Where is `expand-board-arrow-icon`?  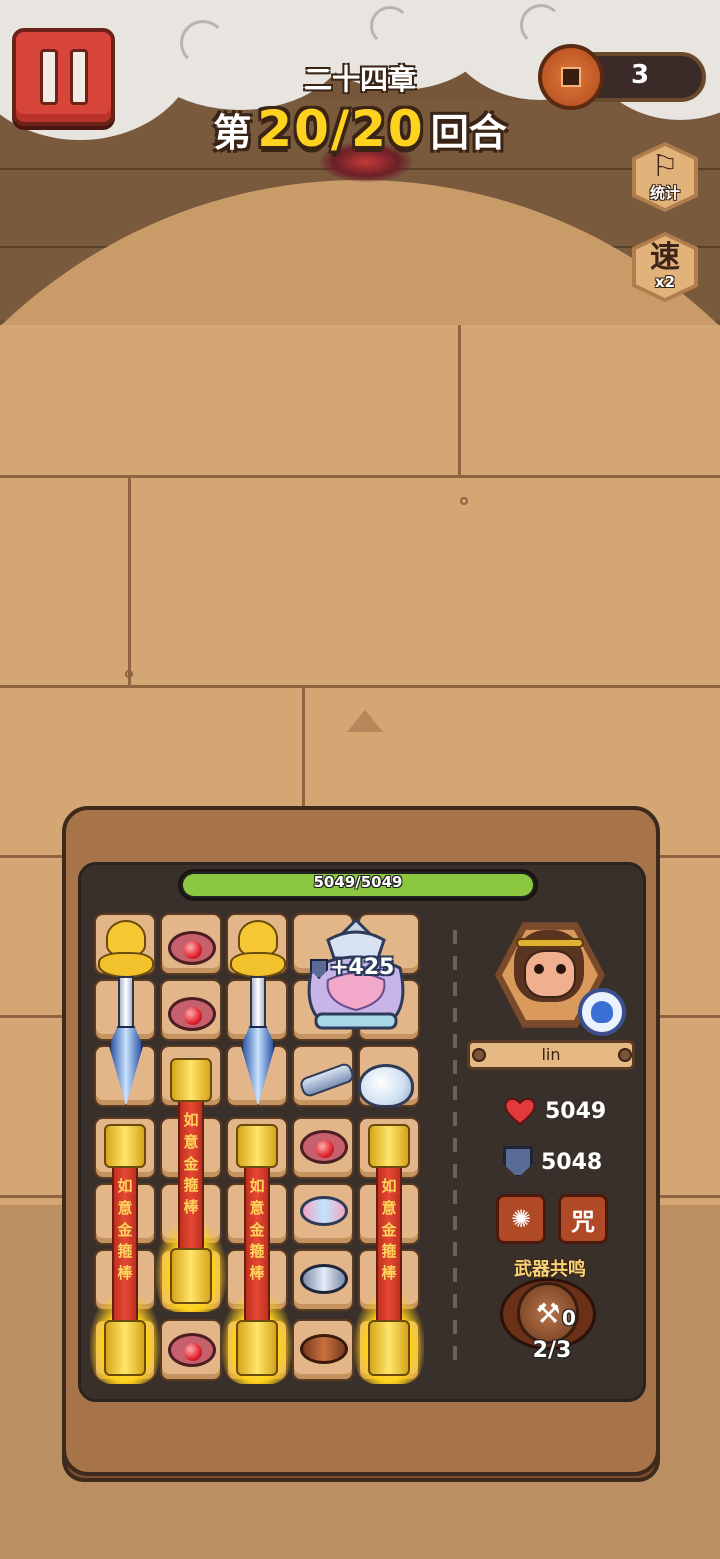
expand-board-arrow-icon is located at coordinates (365, 721).